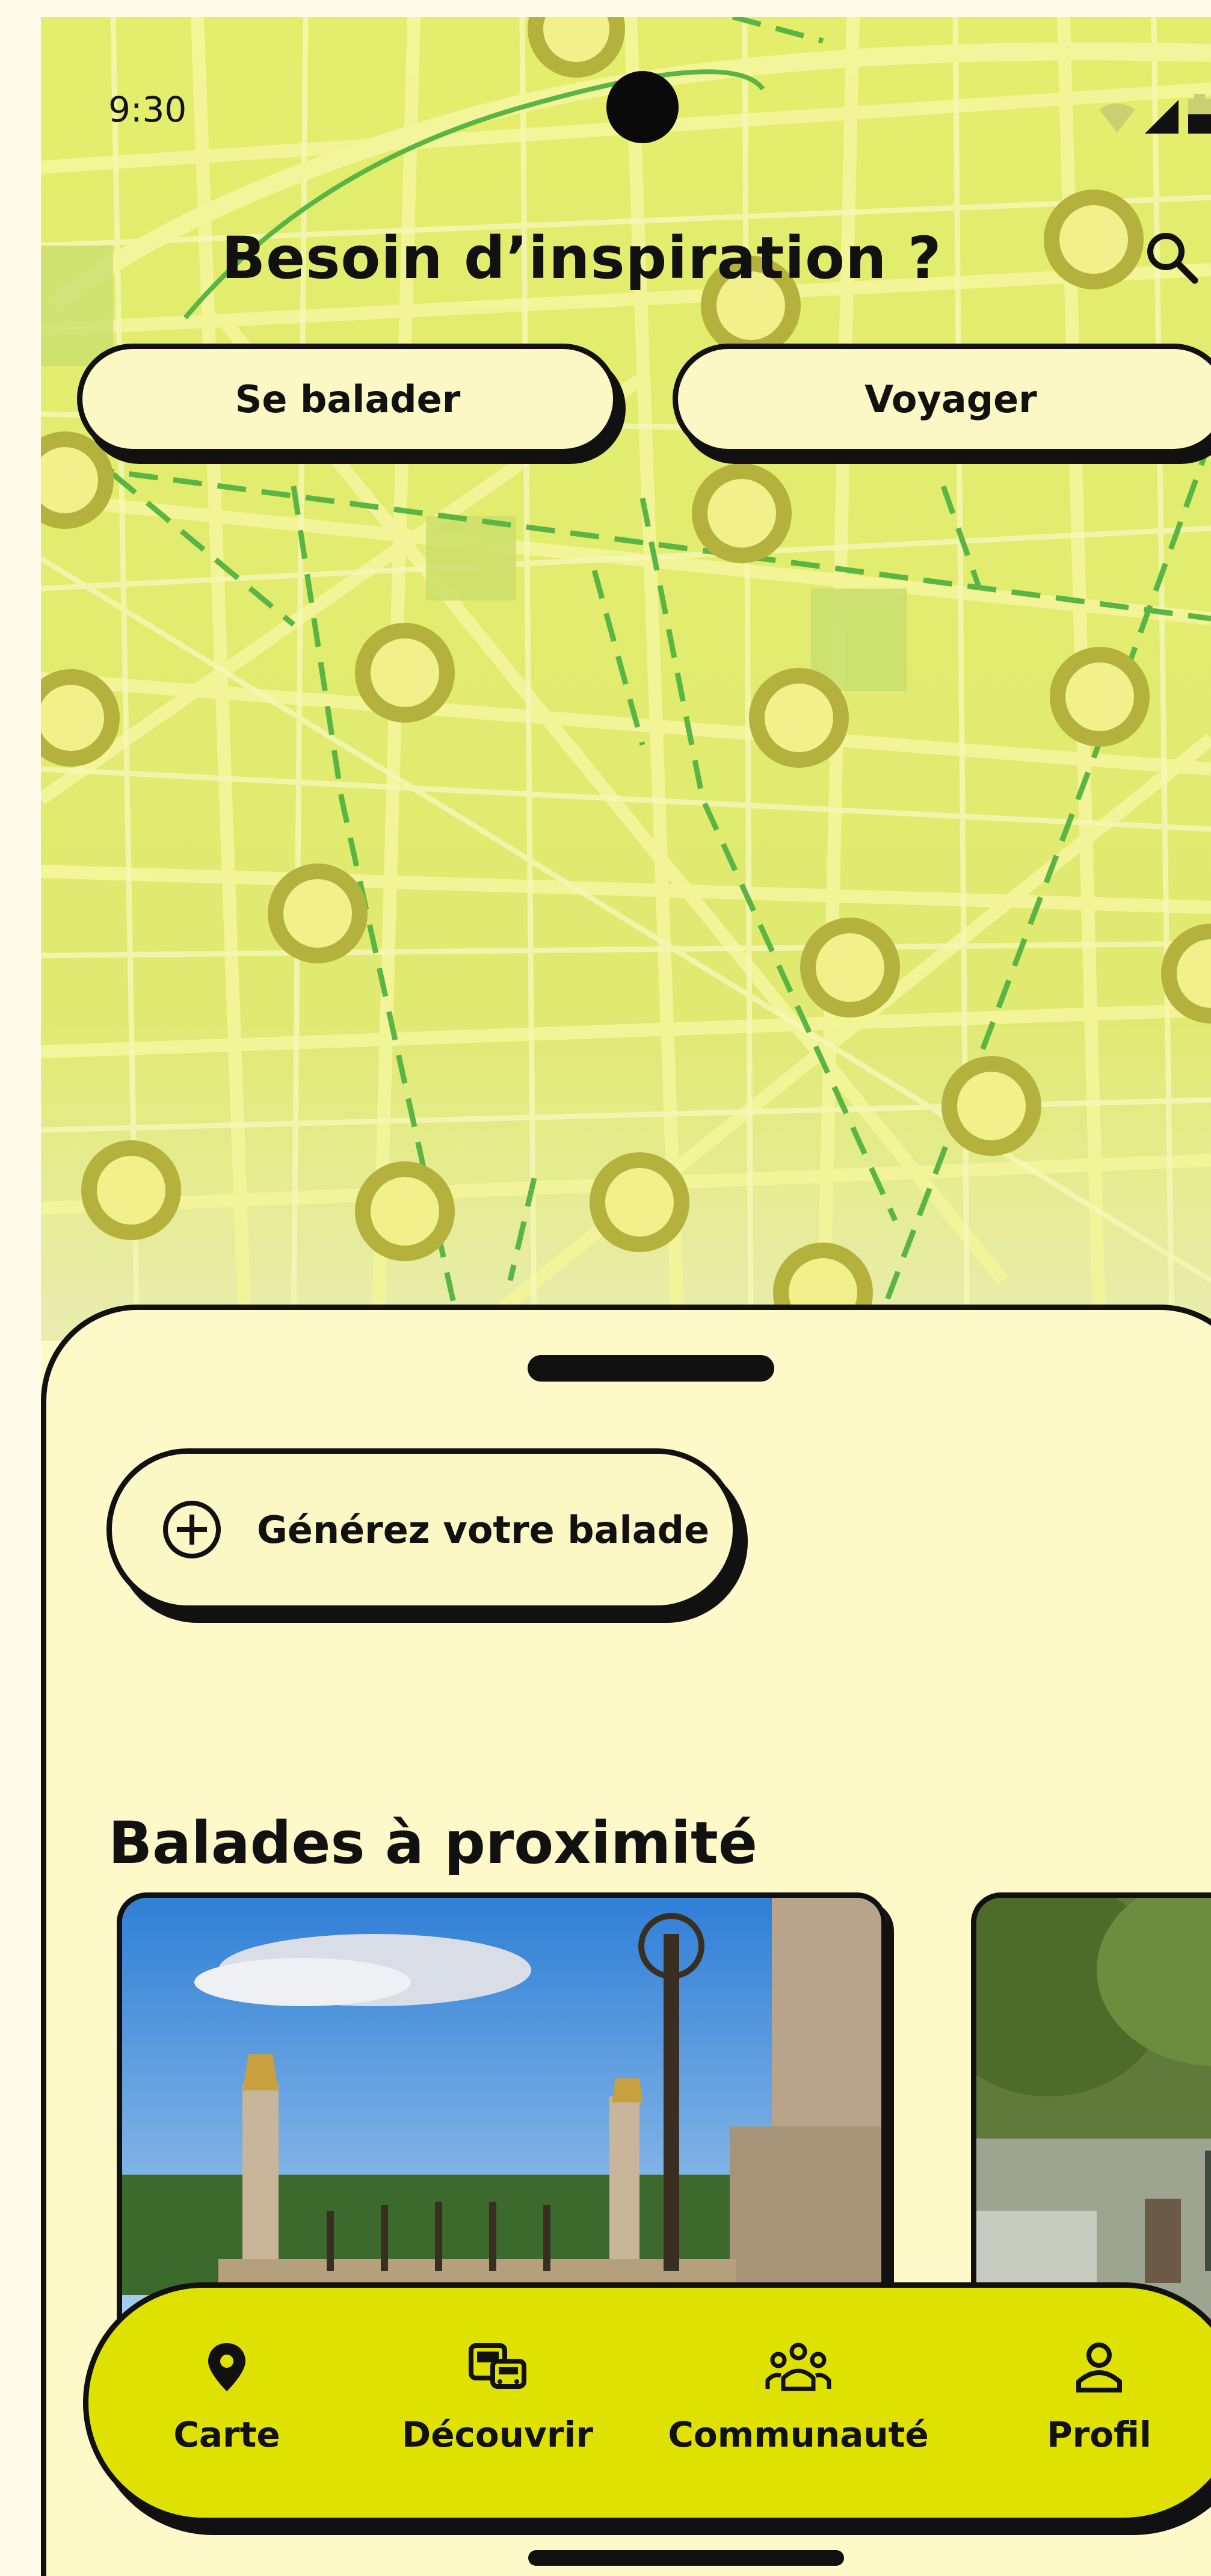  Describe the element at coordinates (1172, 257) in the screenshot. I see `search-icon` at that location.